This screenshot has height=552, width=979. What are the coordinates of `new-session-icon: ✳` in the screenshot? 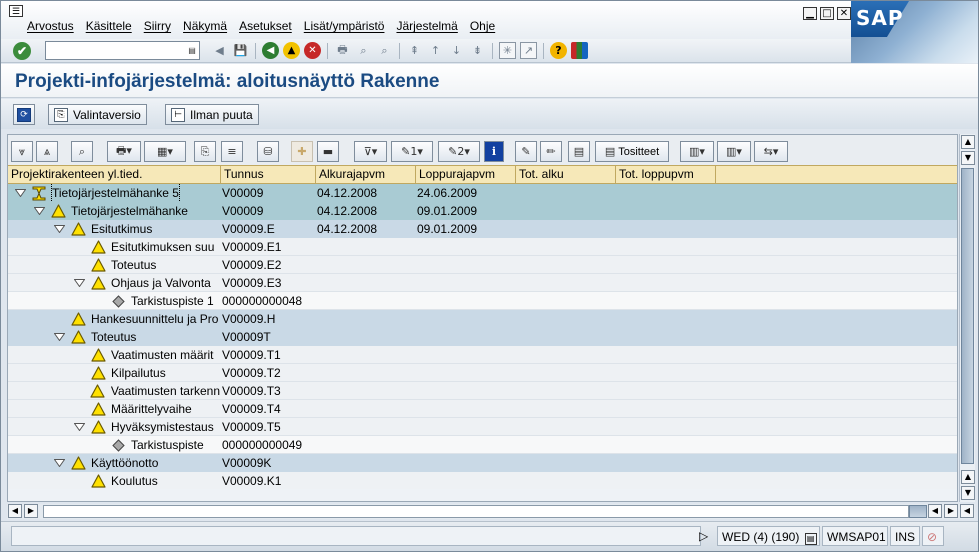 It's located at (507, 50).